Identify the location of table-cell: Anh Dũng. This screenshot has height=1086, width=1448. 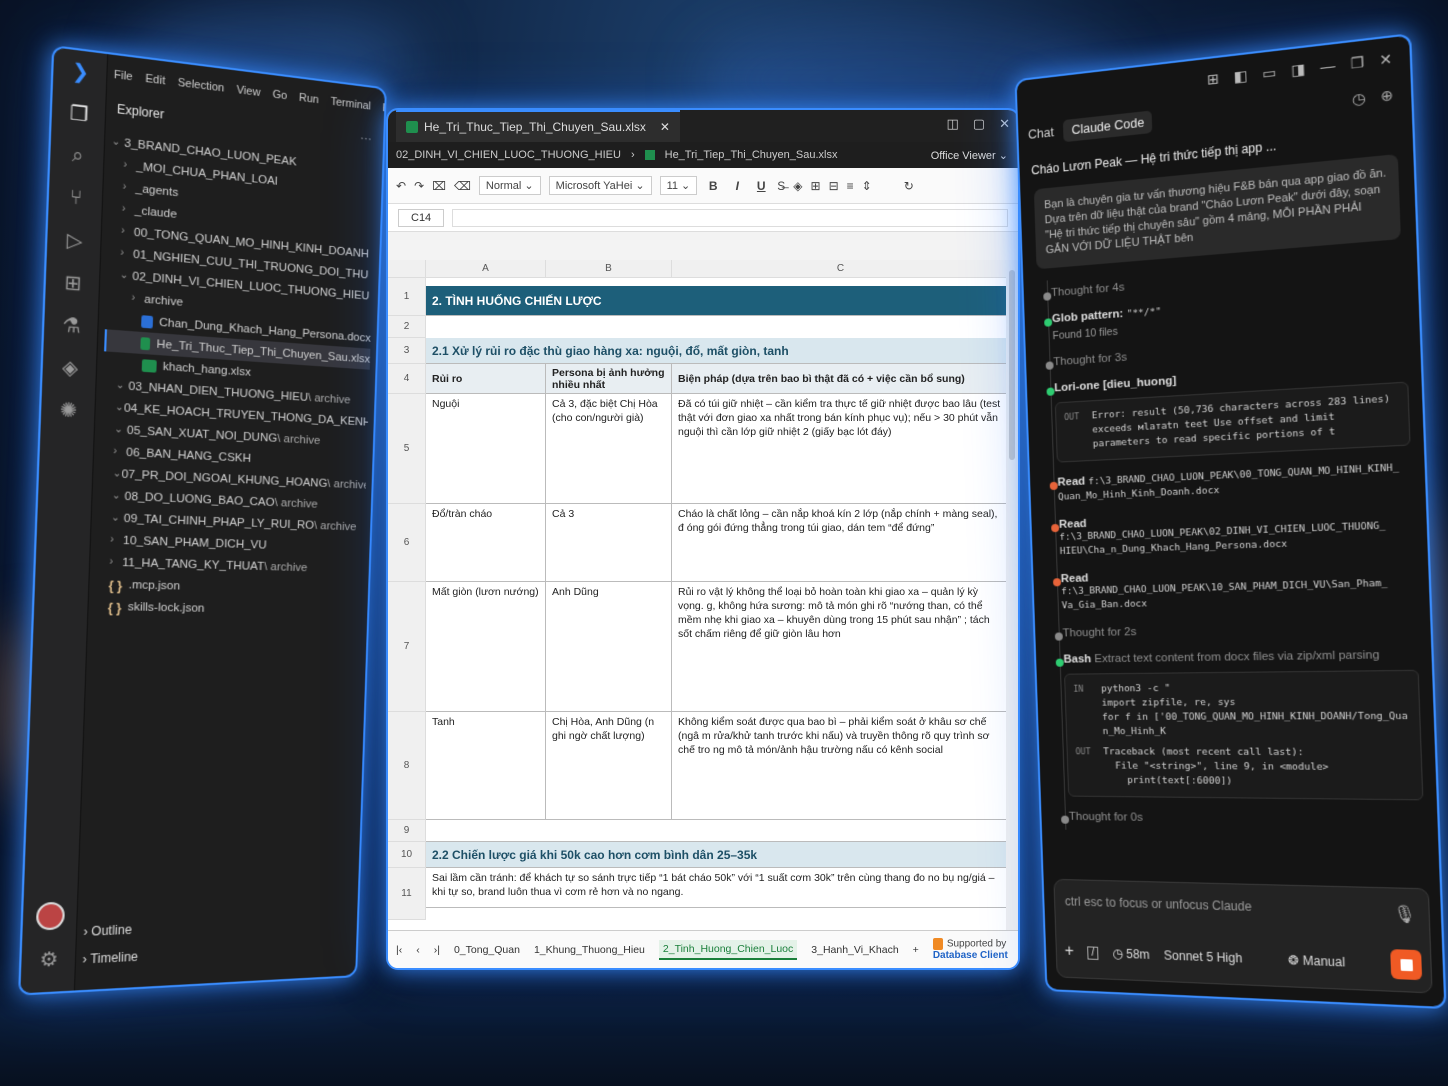
(609, 647).